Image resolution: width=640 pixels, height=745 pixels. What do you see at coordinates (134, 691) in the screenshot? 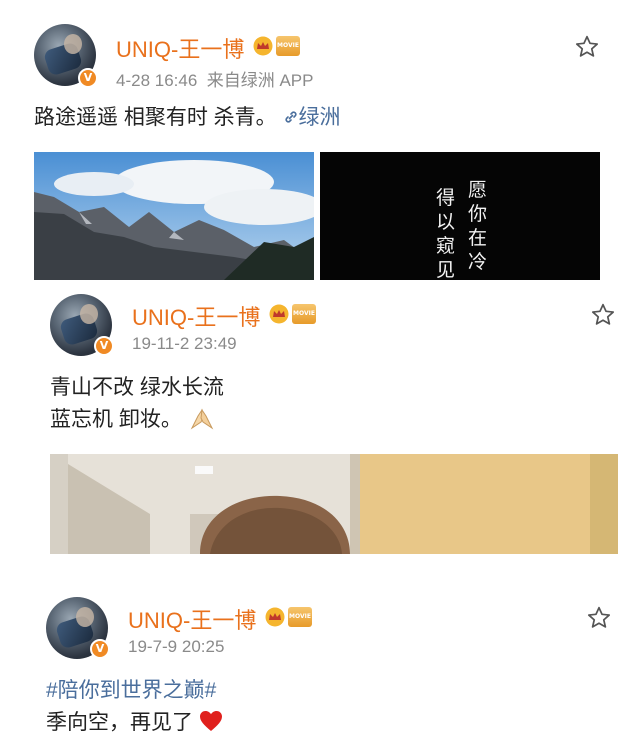
I see `hashtag-link: #陪你到世界之巅#` at bounding box center [134, 691].